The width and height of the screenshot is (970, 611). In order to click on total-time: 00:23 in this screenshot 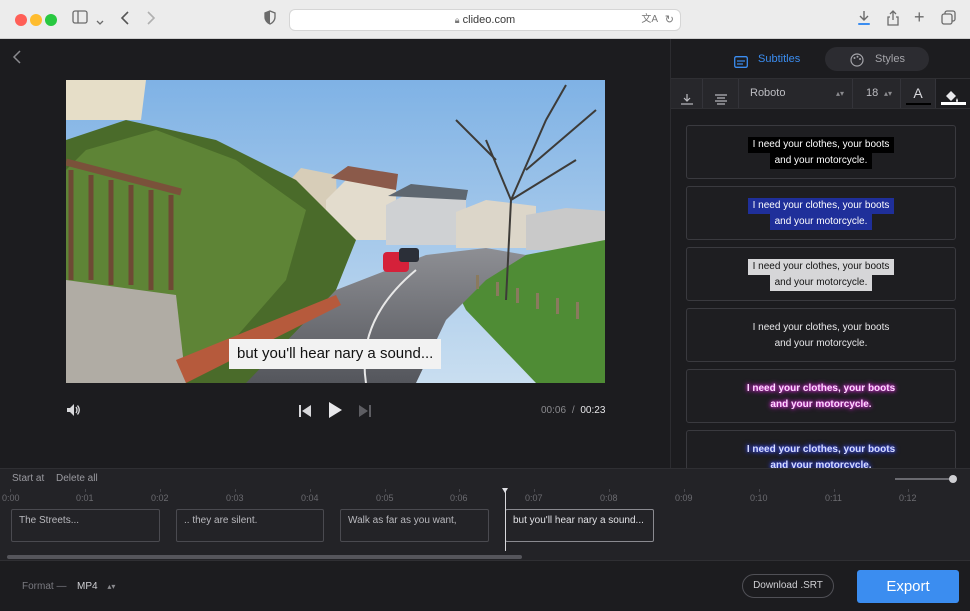, I will do `click(593, 410)`.